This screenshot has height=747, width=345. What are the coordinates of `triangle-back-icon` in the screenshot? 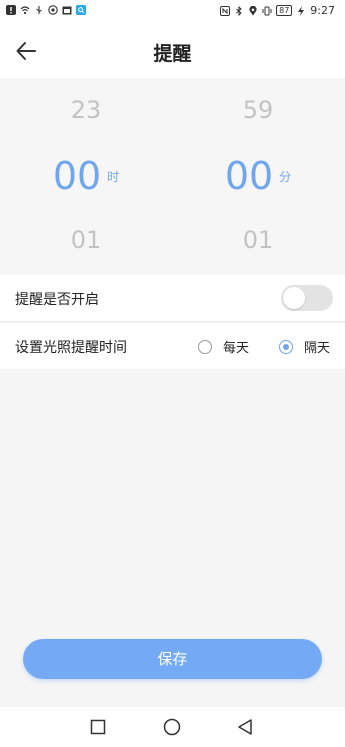 It's located at (245, 727).